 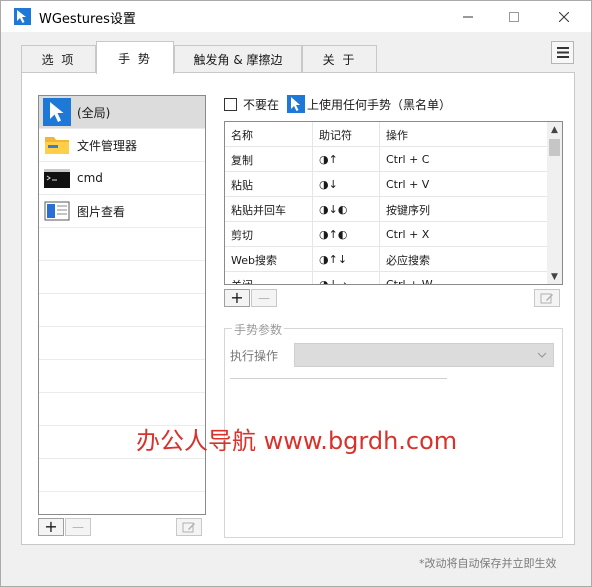 What do you see at coordinates (107, 145) in the screenshot?
I see `app-item-label: 文件管理器` at bounding box center [107, 145].